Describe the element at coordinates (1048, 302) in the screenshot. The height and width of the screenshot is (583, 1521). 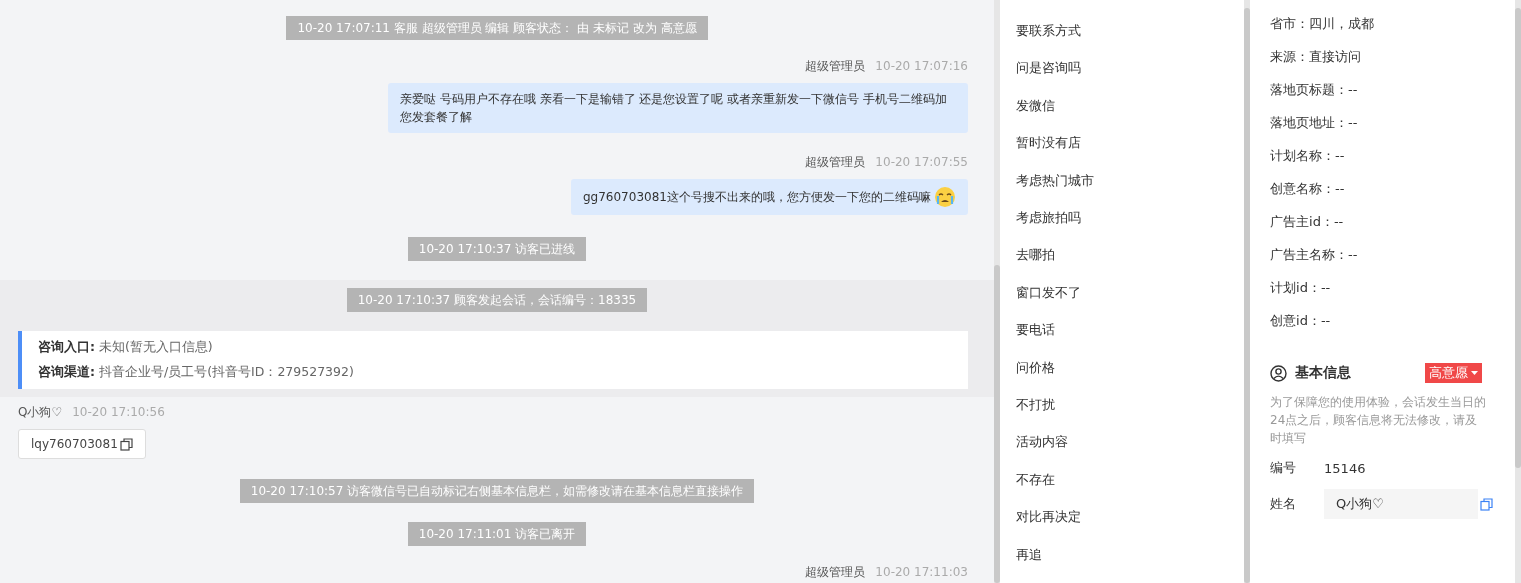
I see `quick-reply: 窗口发不了` at that location.